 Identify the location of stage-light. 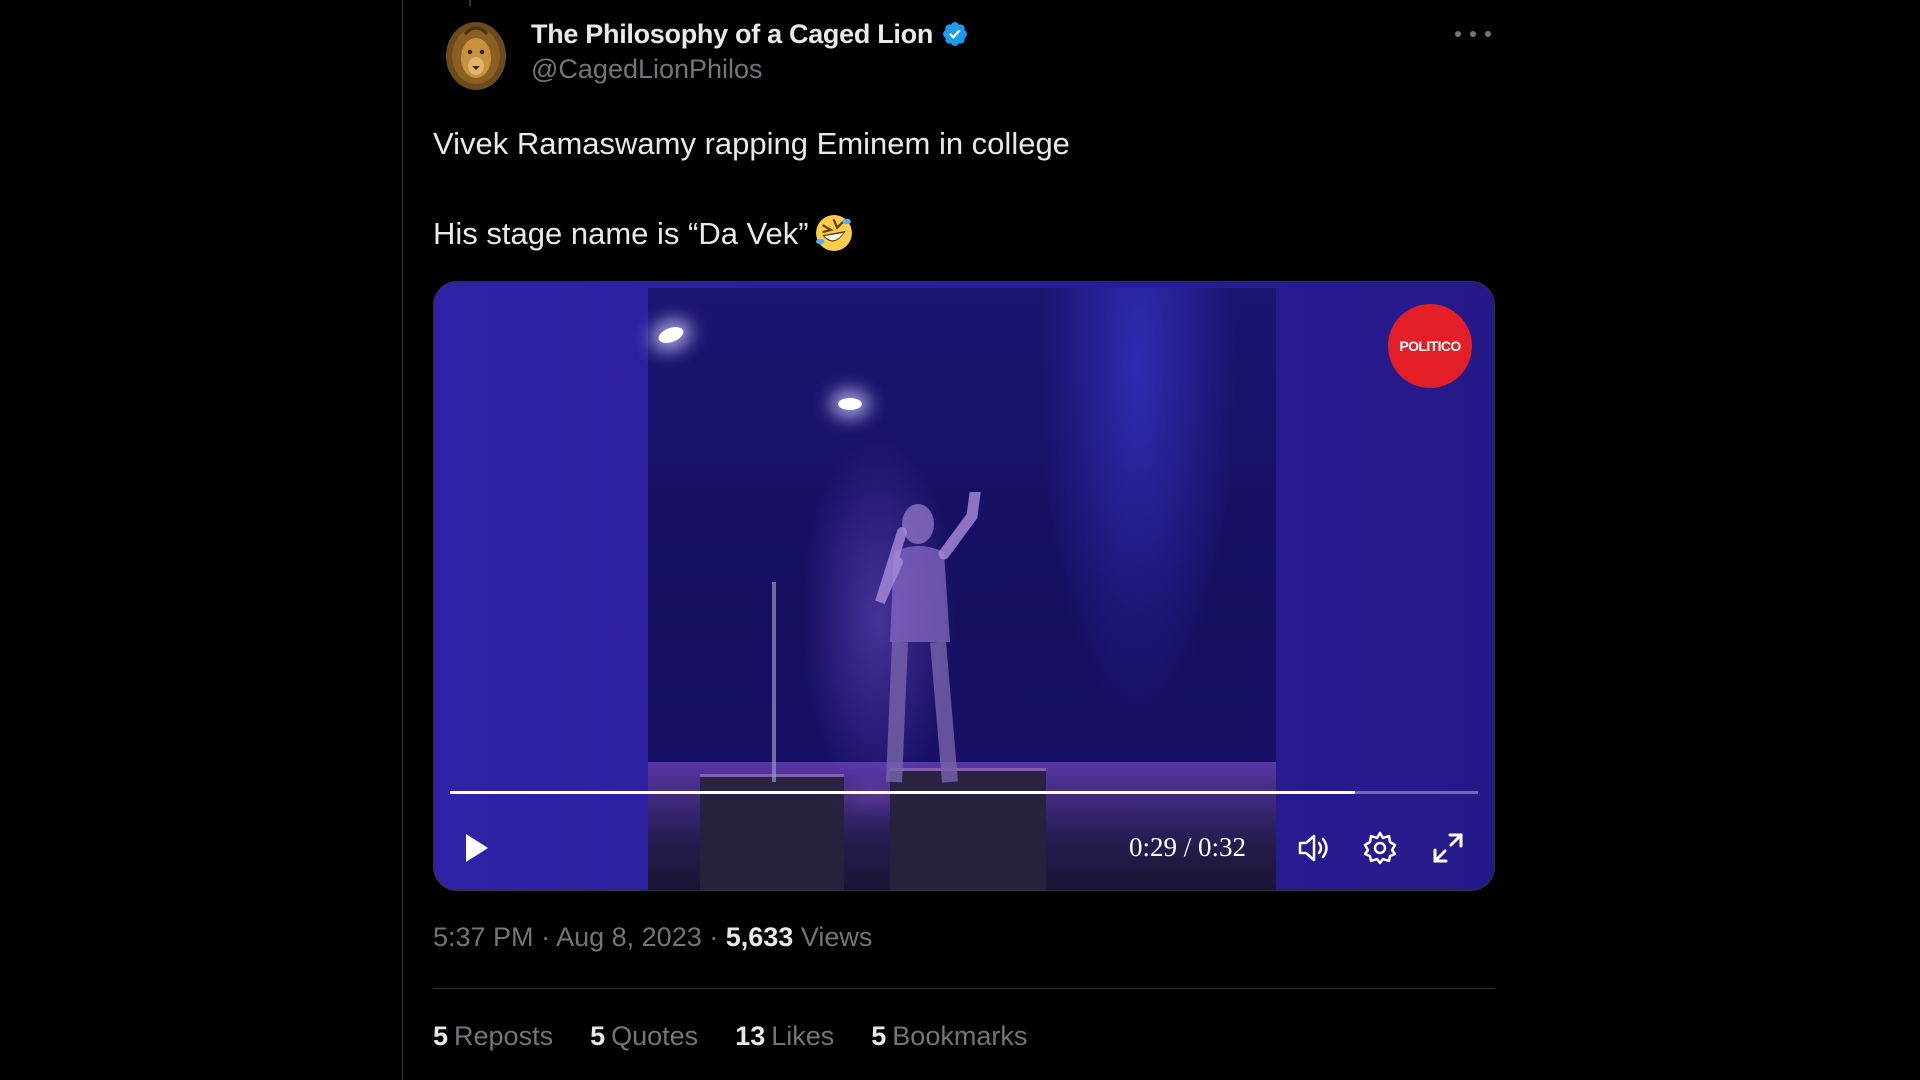
(850, 404).